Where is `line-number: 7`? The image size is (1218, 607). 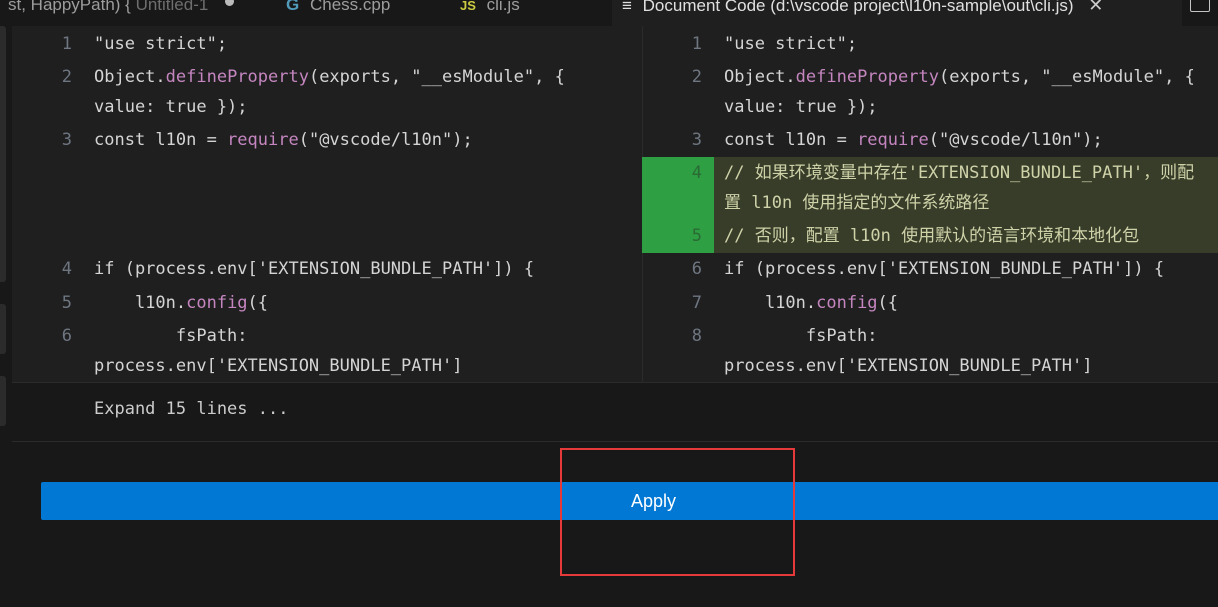
line-number: 7 is located at coordinates (696, 303).